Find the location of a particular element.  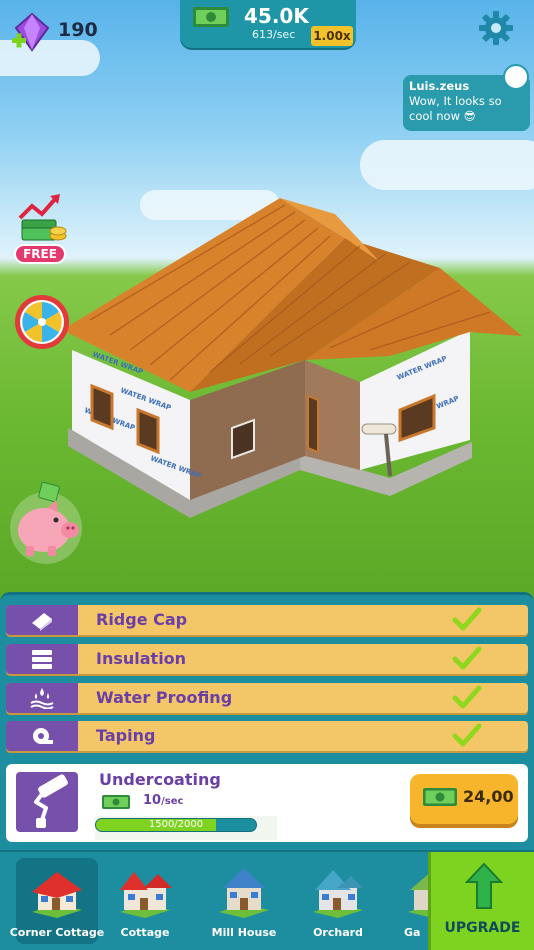

gem-icon is located at coordinates (31, 32).